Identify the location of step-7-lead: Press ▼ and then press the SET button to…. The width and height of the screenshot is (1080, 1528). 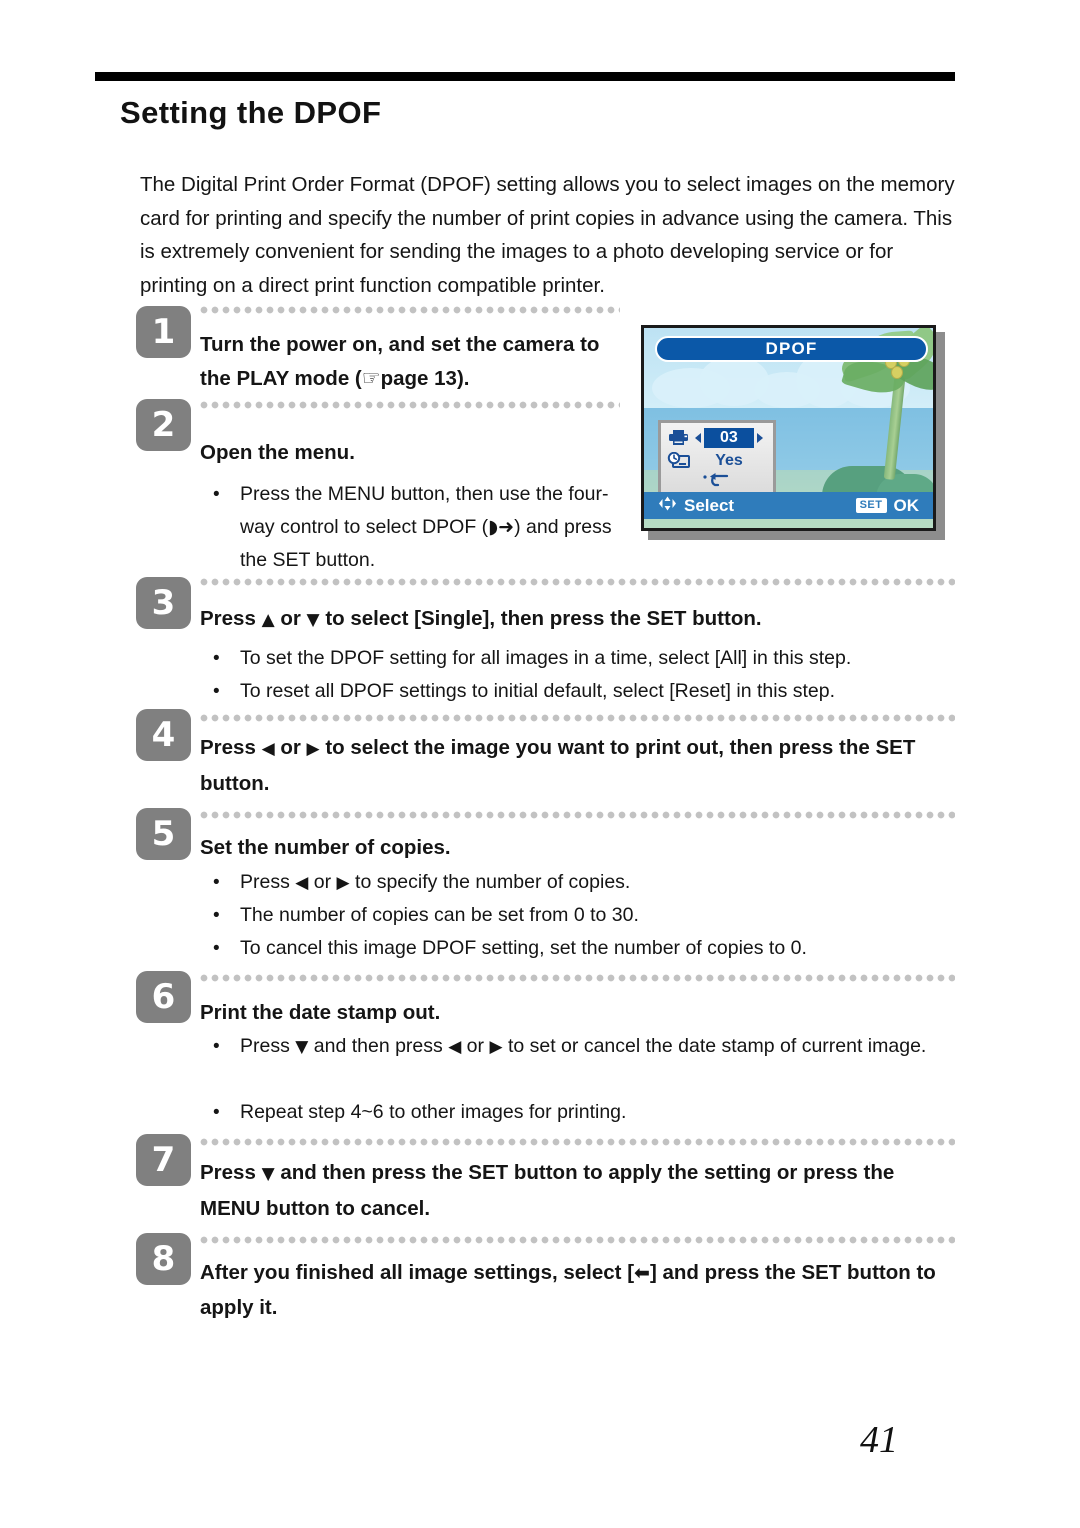
(577, 1190).